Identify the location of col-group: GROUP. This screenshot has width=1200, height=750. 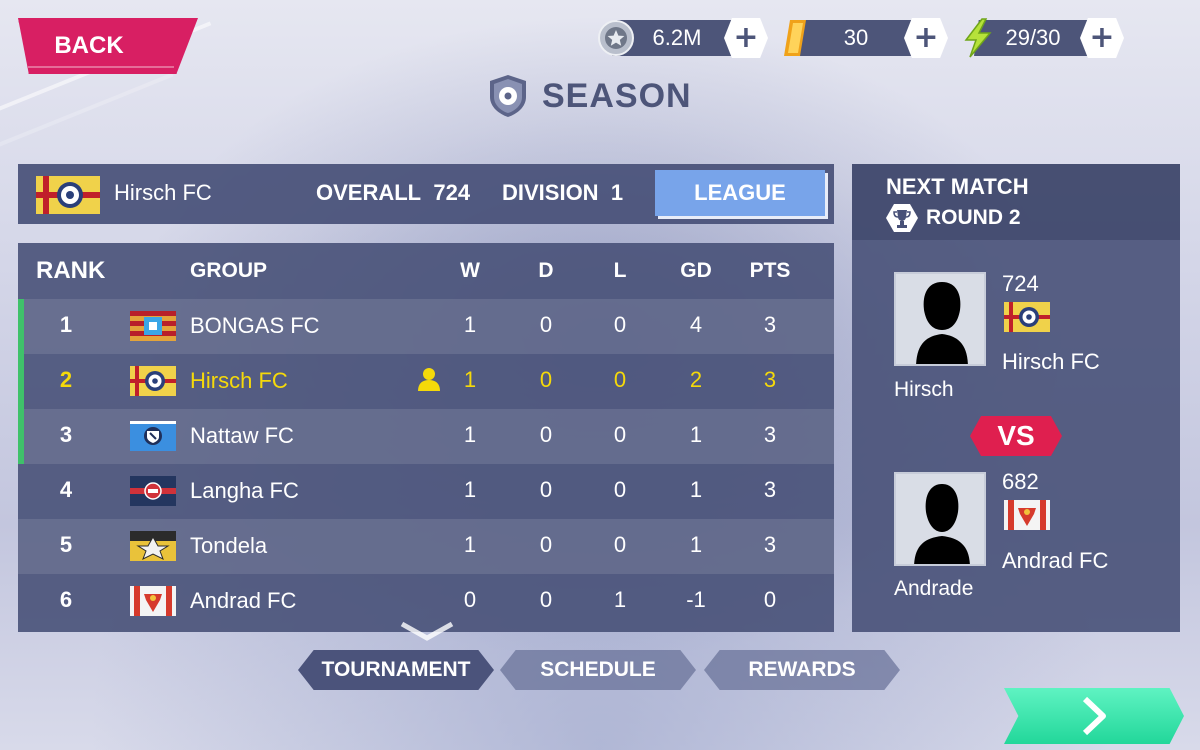
(229, 270).